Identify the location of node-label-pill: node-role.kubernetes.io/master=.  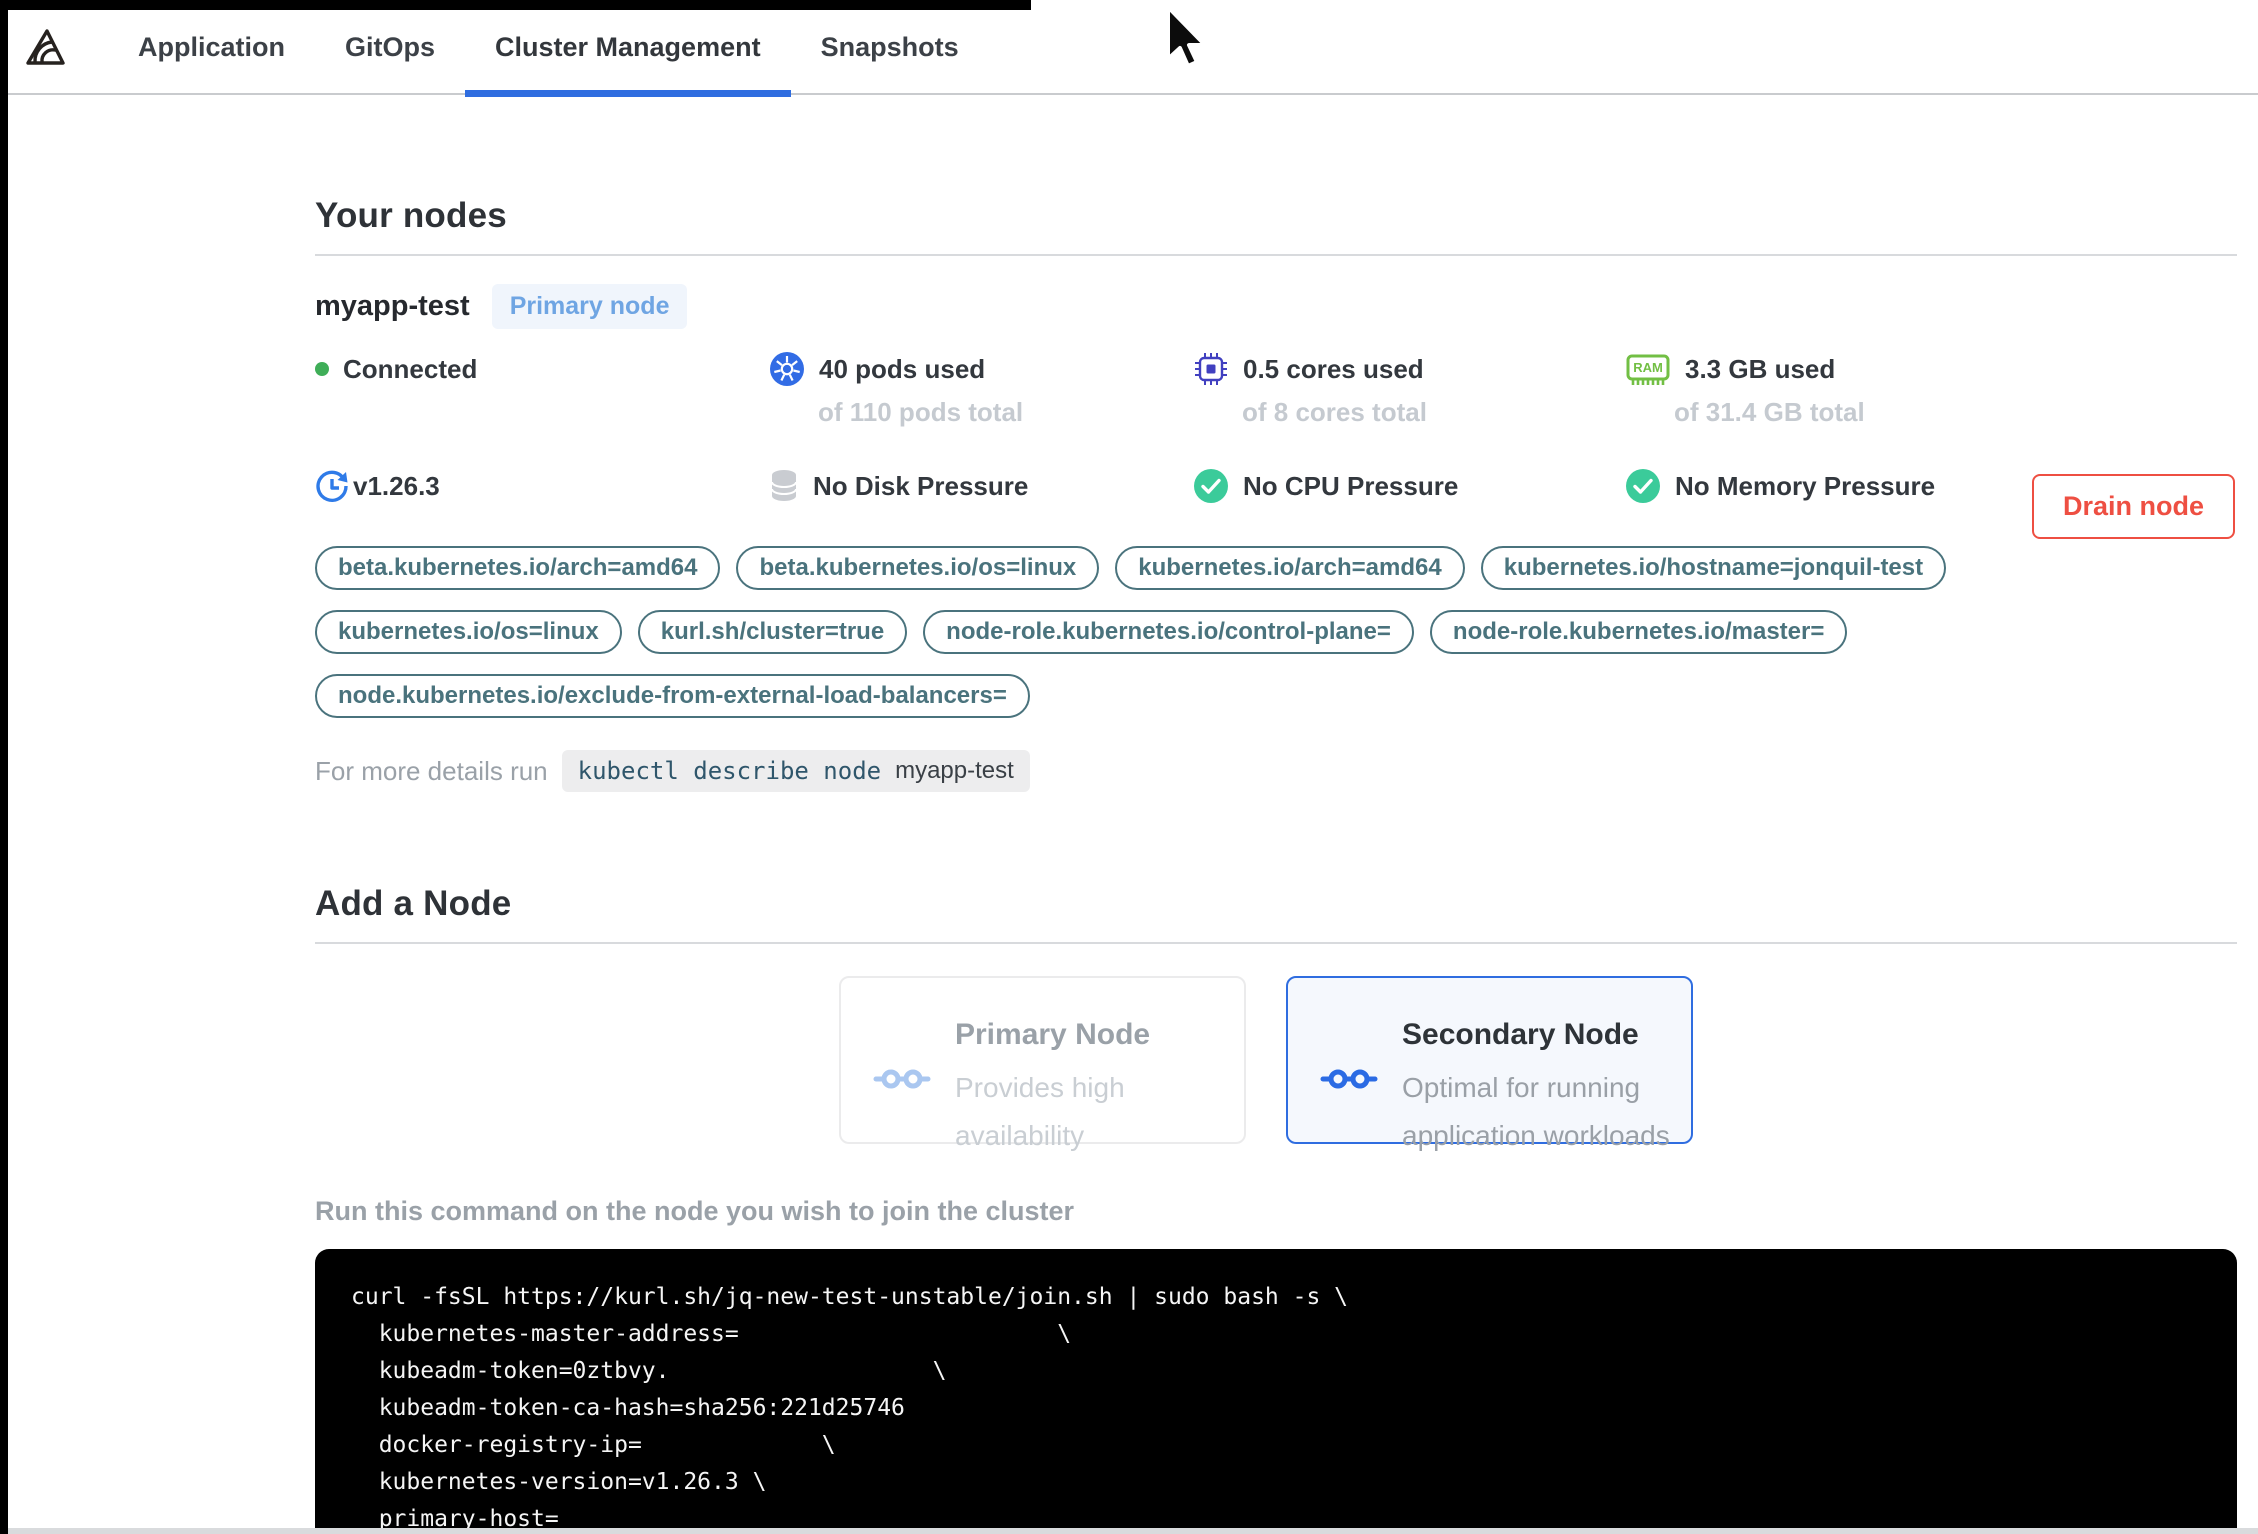
(1638, 632).